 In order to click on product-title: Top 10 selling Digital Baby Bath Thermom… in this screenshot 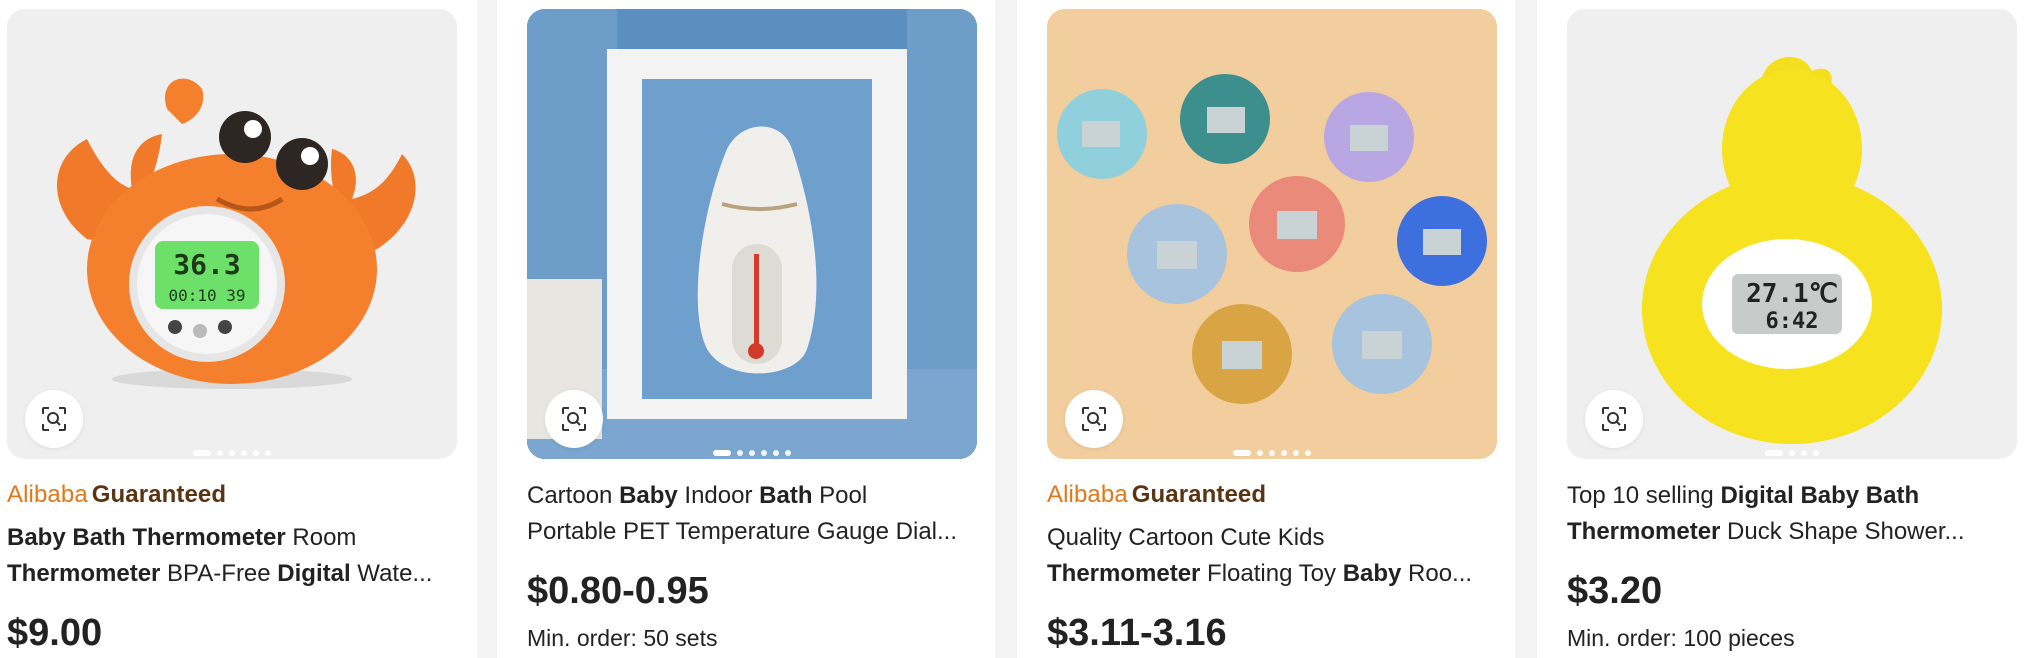, I will do `click(1792, 514)`.